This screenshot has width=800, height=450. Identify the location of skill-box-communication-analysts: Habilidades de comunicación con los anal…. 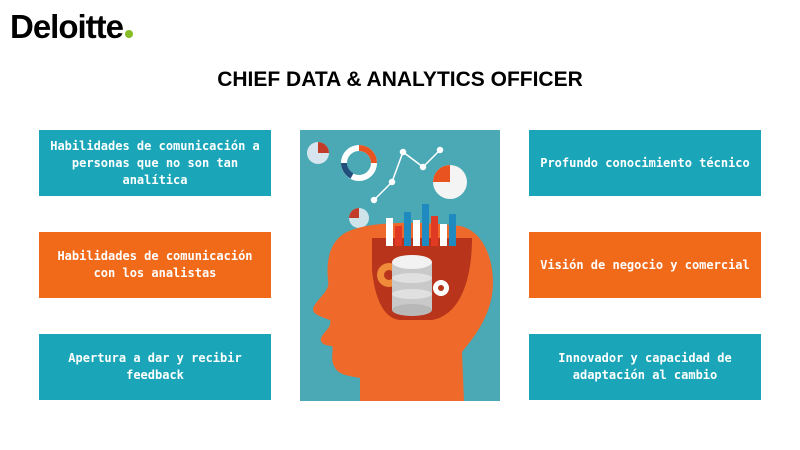
(155, 265).